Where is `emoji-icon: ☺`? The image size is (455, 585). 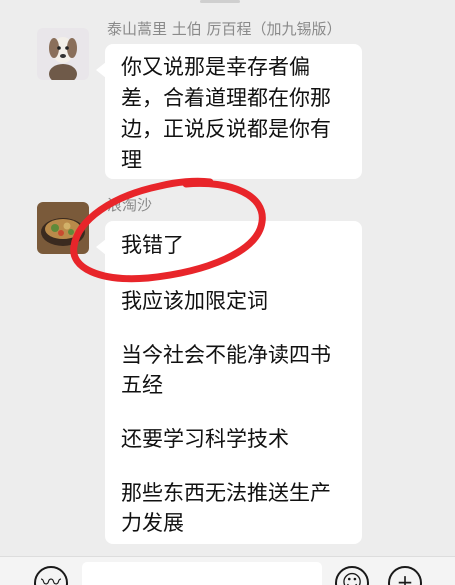 emoji-icon: ☺ is located at coordinates (352, 577).